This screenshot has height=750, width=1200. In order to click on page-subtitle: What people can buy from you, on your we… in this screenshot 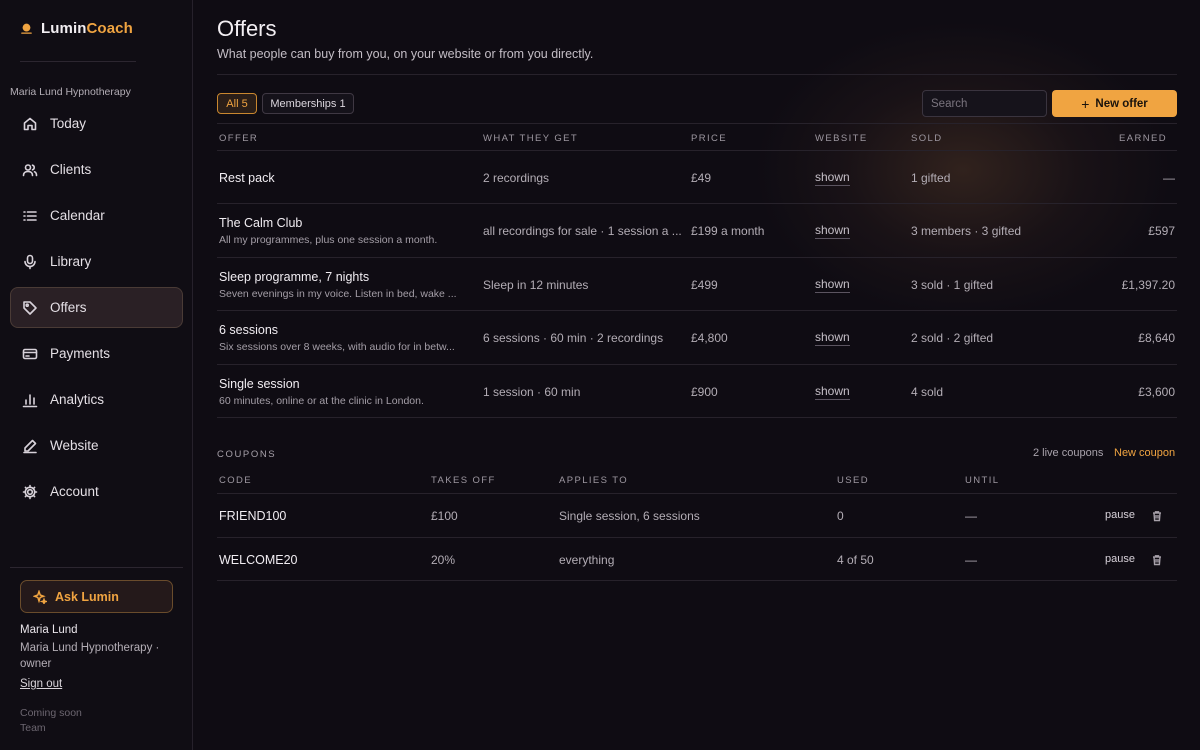, I will do `click(405, 54)`.